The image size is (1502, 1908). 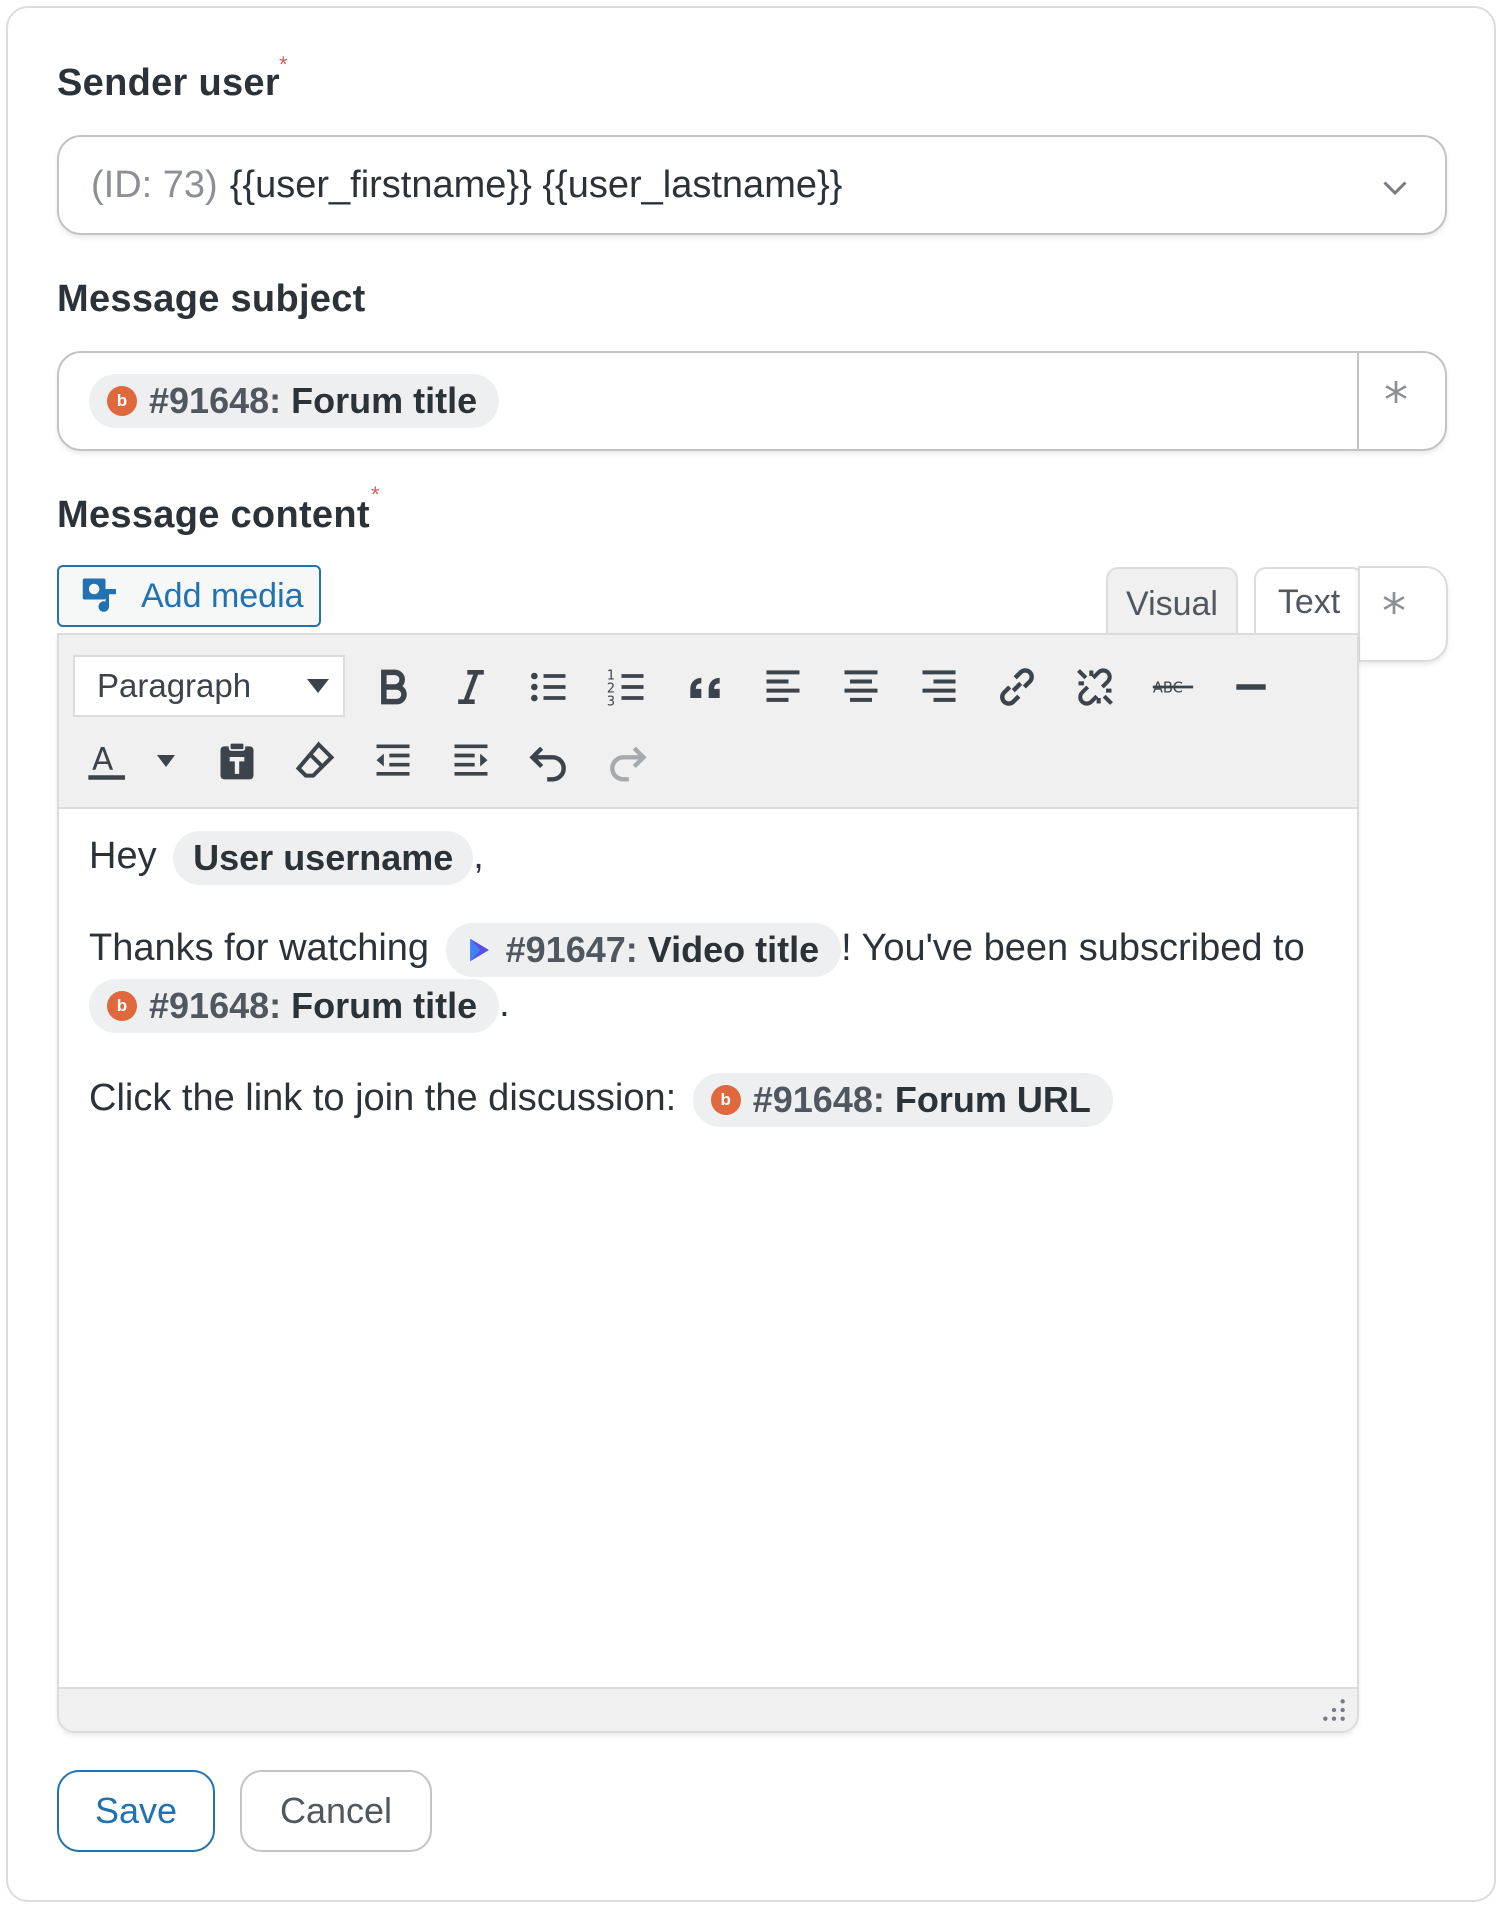 I want to click on add-media-button: Add media, so click(x=189, y=596).